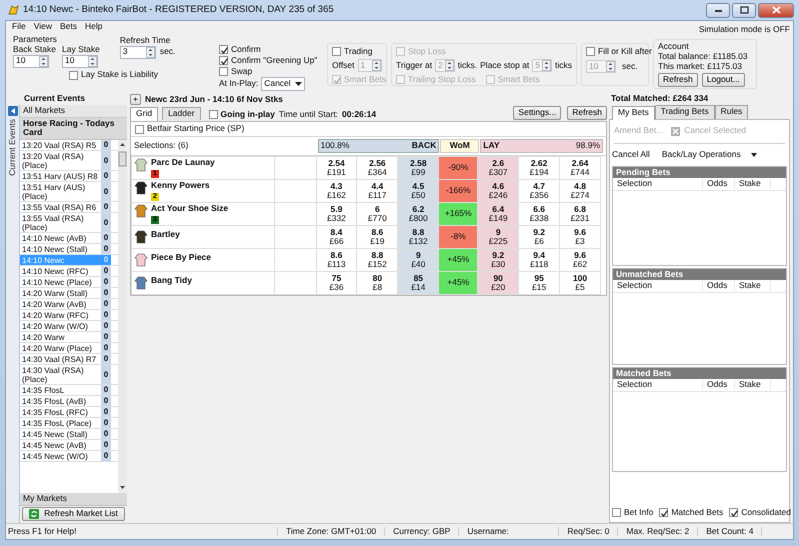 This screenshot has width=799, height=546. I want to click on runner-name: Piece By Piece, so click(181, 258).